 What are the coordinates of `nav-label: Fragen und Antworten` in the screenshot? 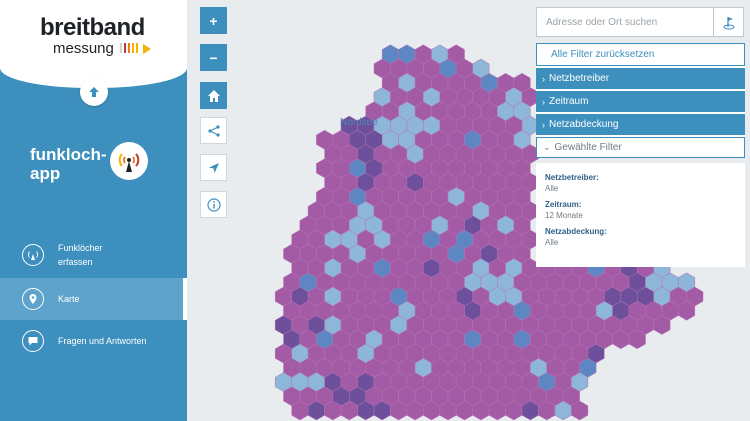 It's located at (102, 341).